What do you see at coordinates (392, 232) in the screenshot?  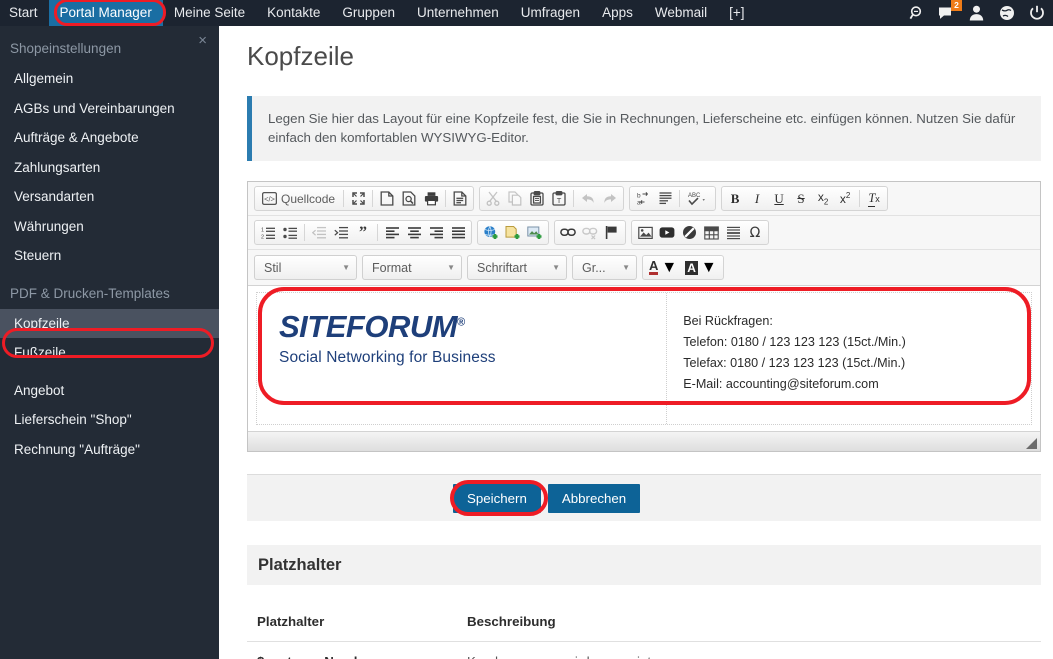 I see `align-left-button` at bounding box center [392, 232].